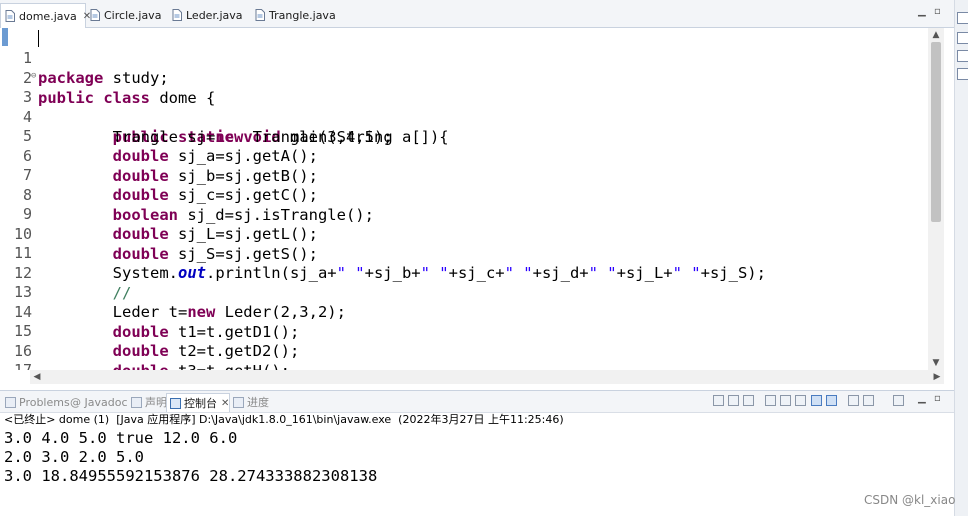 The height and width of the screenshot is (516, 968). I want to click on hierarchy-icon, so click(962, 74).